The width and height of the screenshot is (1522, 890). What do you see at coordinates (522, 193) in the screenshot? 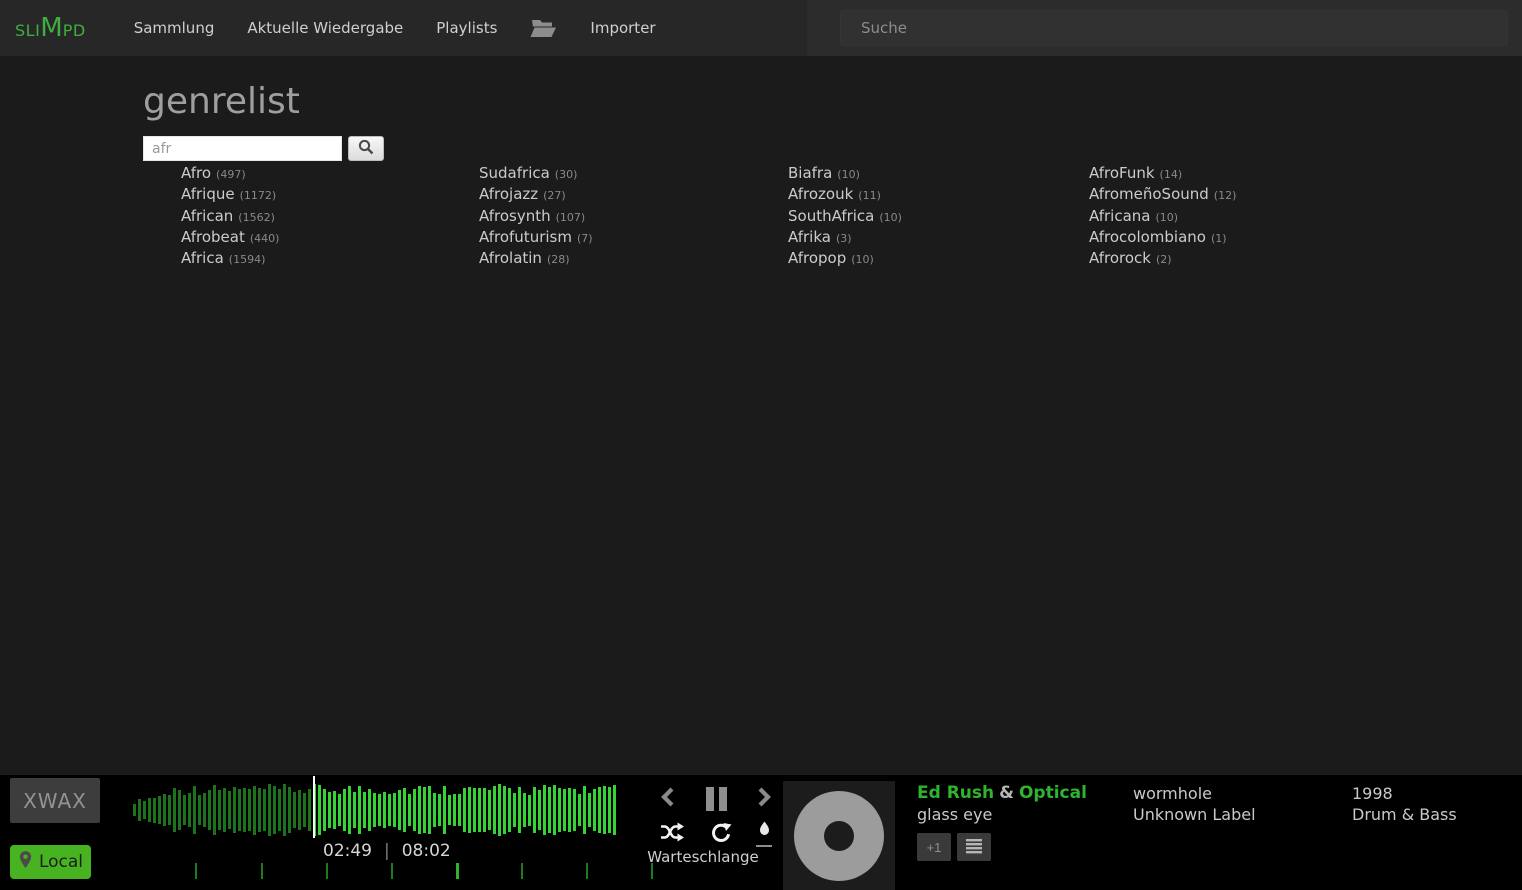
I see `genre-link: Afrojazz (27)` at bounding box center [522, 193].